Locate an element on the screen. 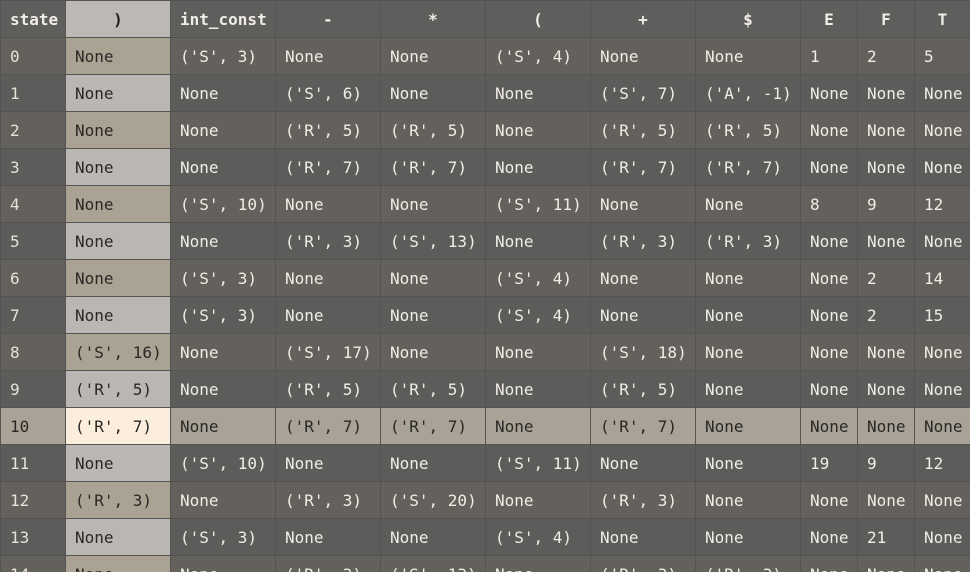 The width and height of the screenshot is (970, 572). table-row: 0 None ('S', 3) None None ('S', 4) None None 1 2 5 is located at coordinates (485, 56).